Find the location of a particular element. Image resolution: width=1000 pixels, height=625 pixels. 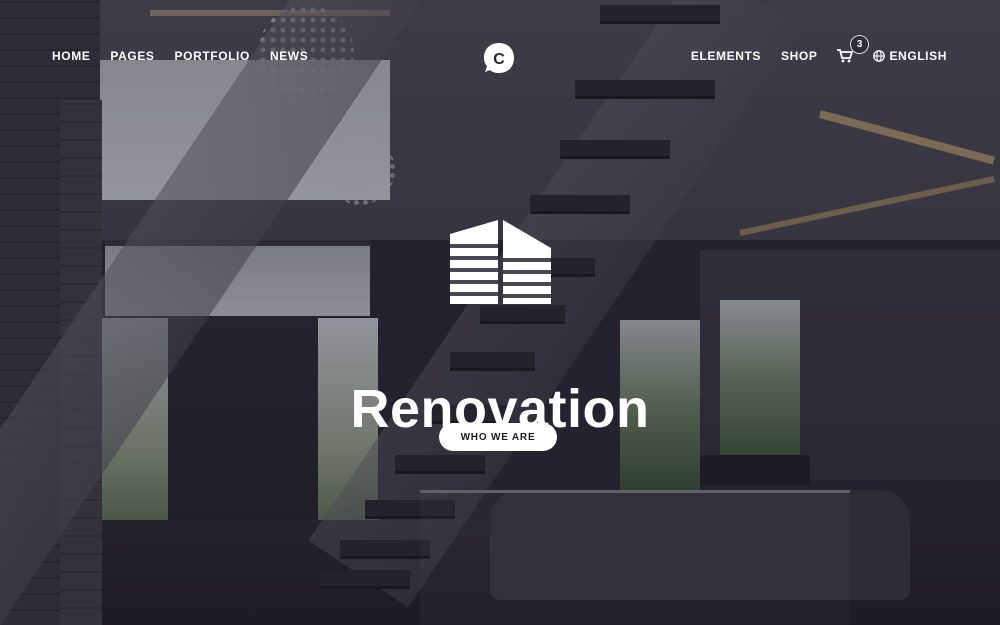

nav-shop: SHOP is located at coordinates (799, 56).